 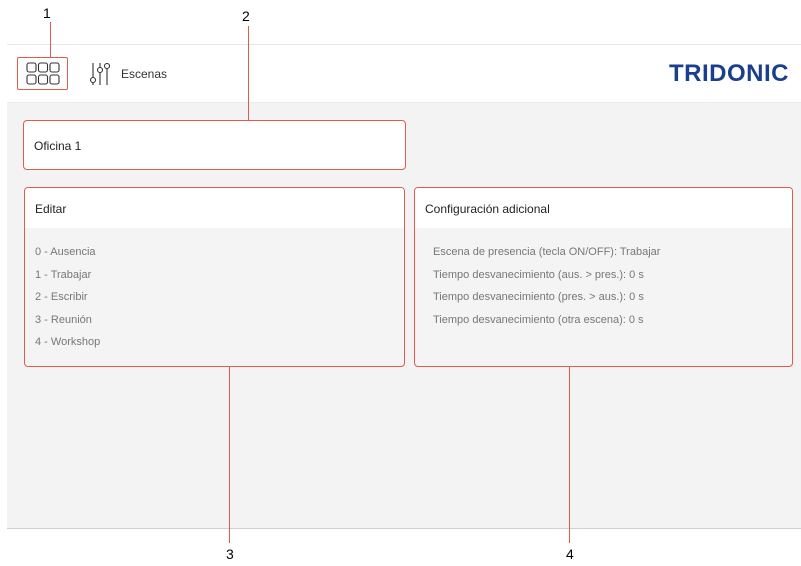 What do you see at coordinates (214, 253) in the screenshot?
I see `scene-item: 0 - Ausencia` at bounding box center [214, 253].